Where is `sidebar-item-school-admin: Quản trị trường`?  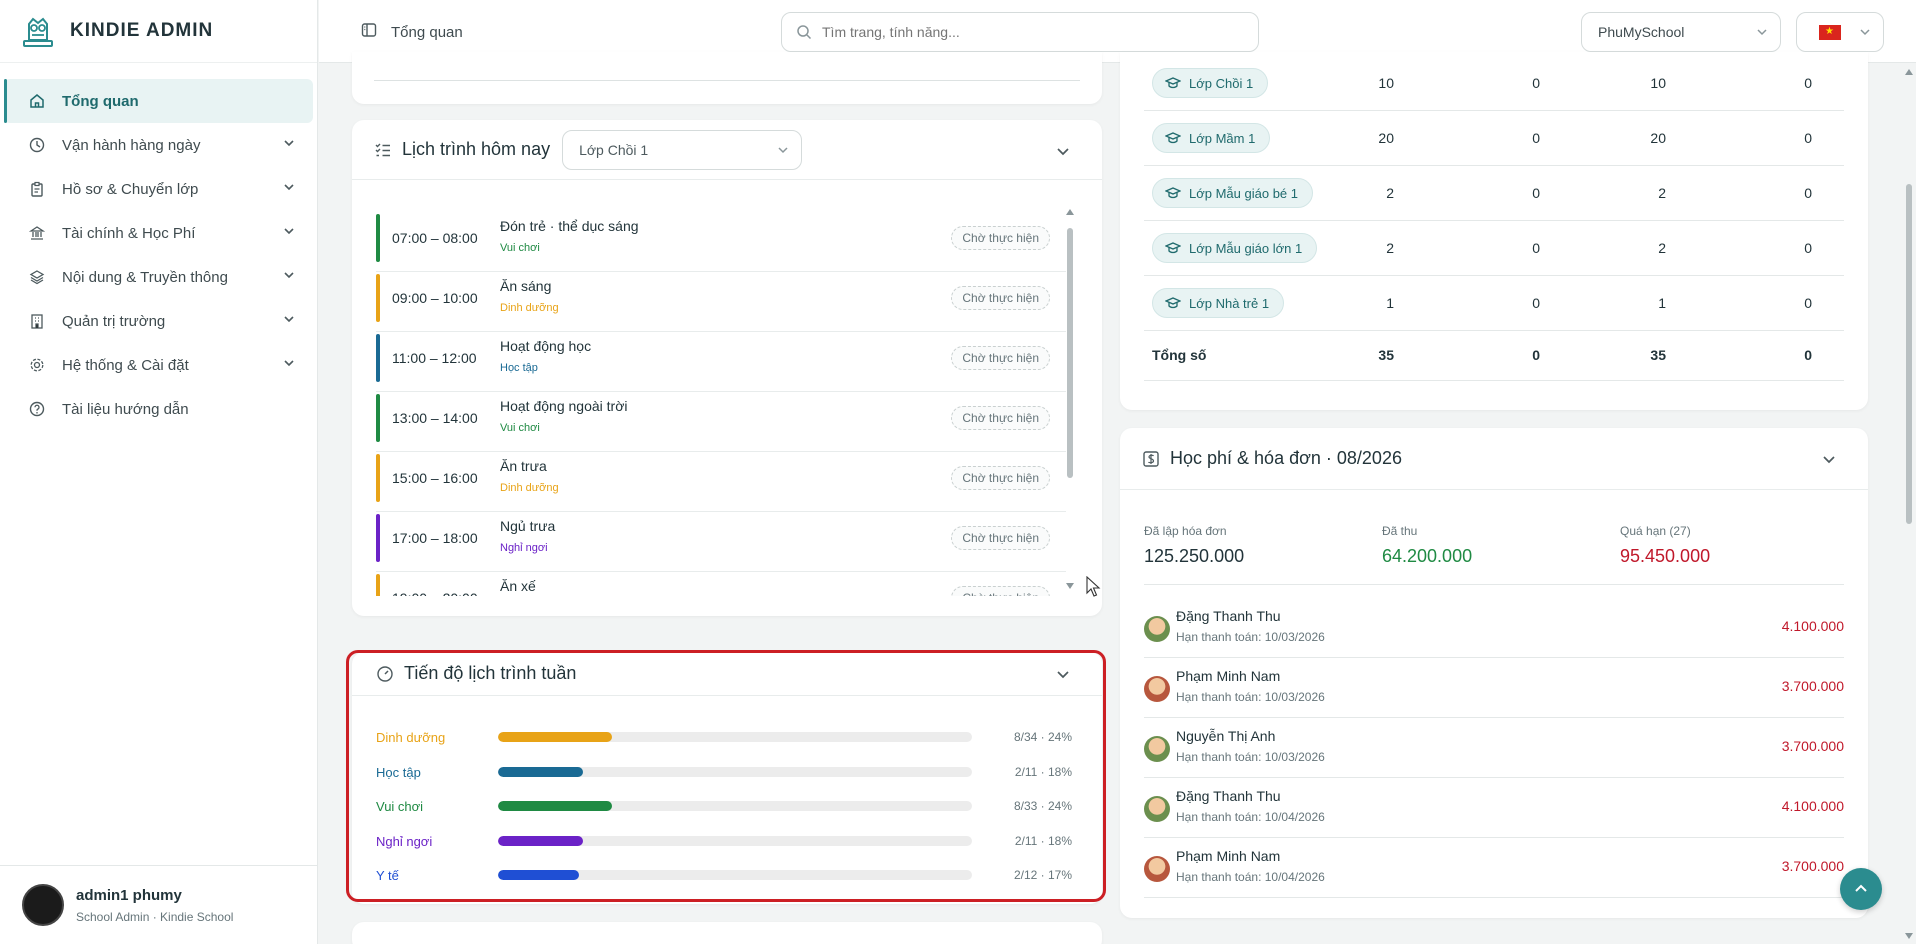
sidebar-item-school-admin: Quản trị trường is located at coordinates (158, 321).